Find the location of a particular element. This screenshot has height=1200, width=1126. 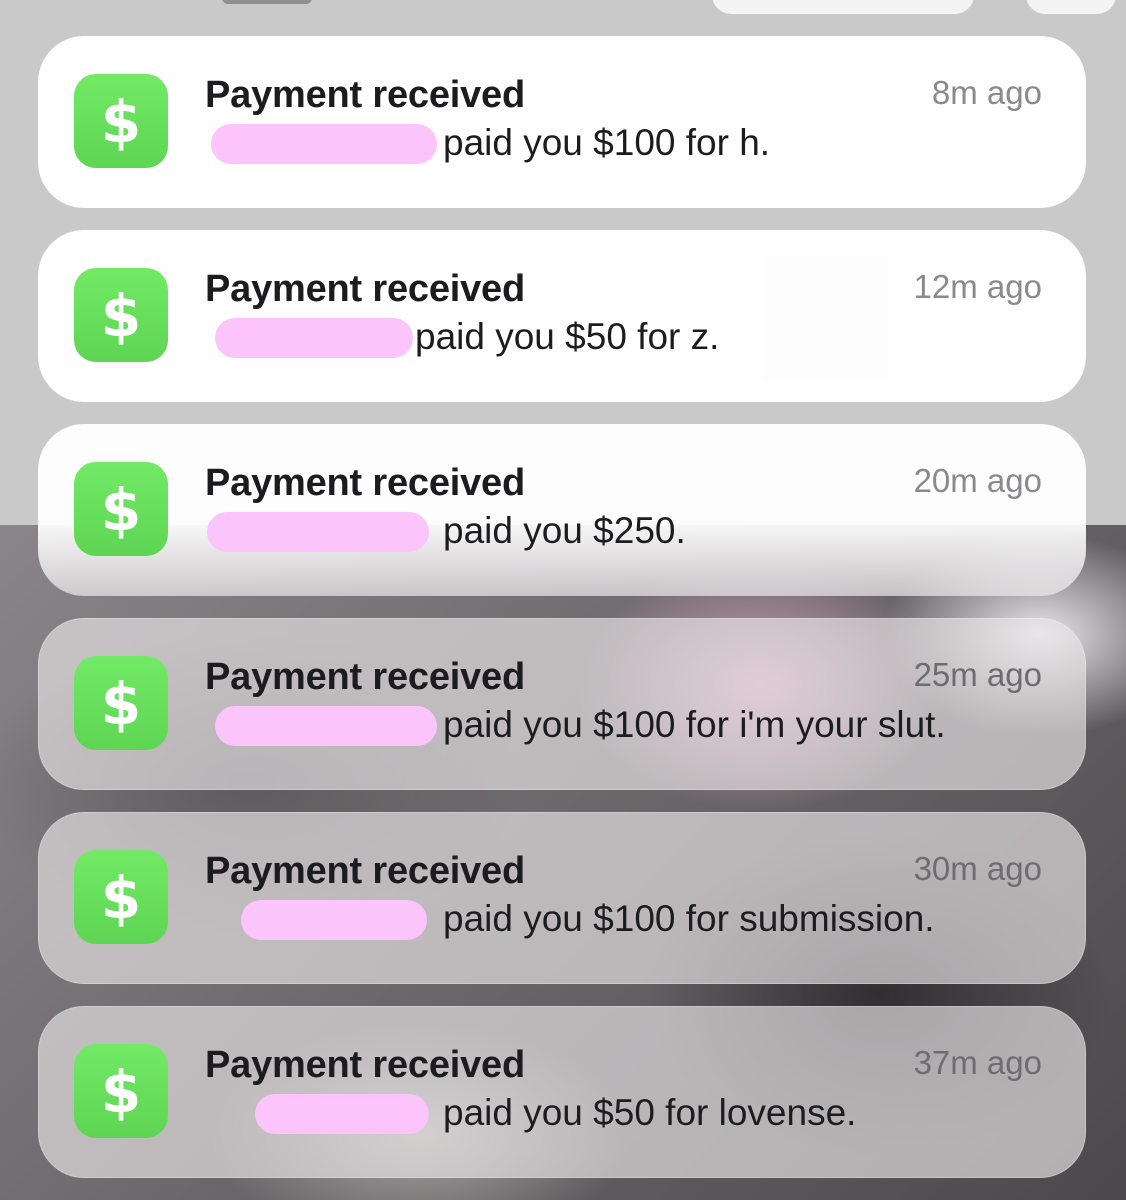

notification-time: 25m ago is located at coordinates (977, 674).